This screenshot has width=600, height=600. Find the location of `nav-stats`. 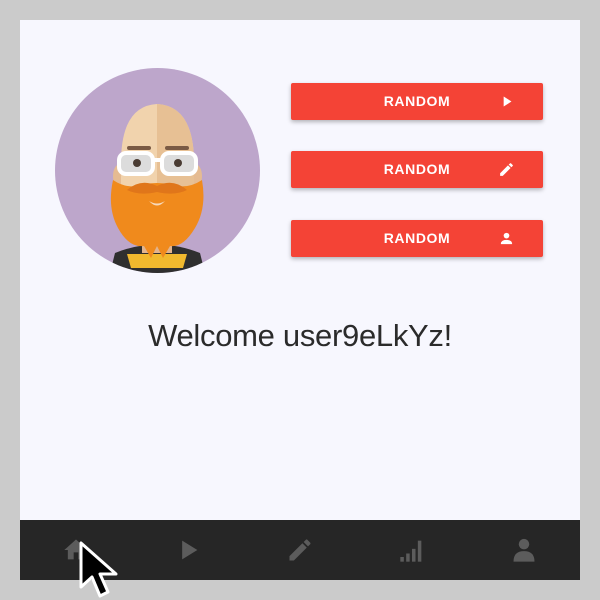

nav-stats is located at coordinates (412, 550).